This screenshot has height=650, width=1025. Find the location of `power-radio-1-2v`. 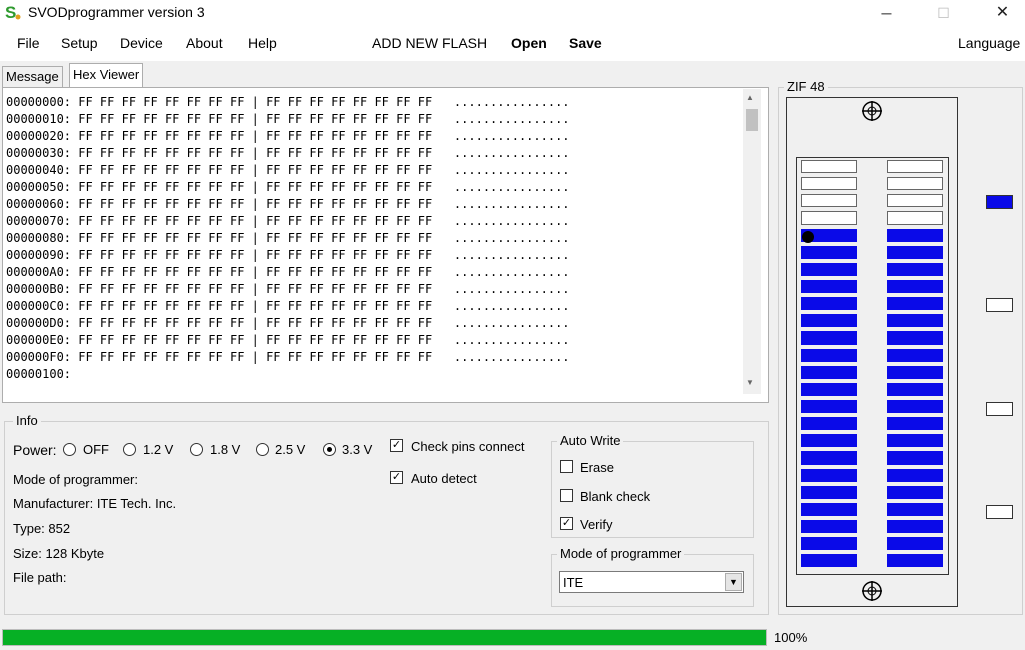

power-radio-1-2v is located at coordinates (129, 449).